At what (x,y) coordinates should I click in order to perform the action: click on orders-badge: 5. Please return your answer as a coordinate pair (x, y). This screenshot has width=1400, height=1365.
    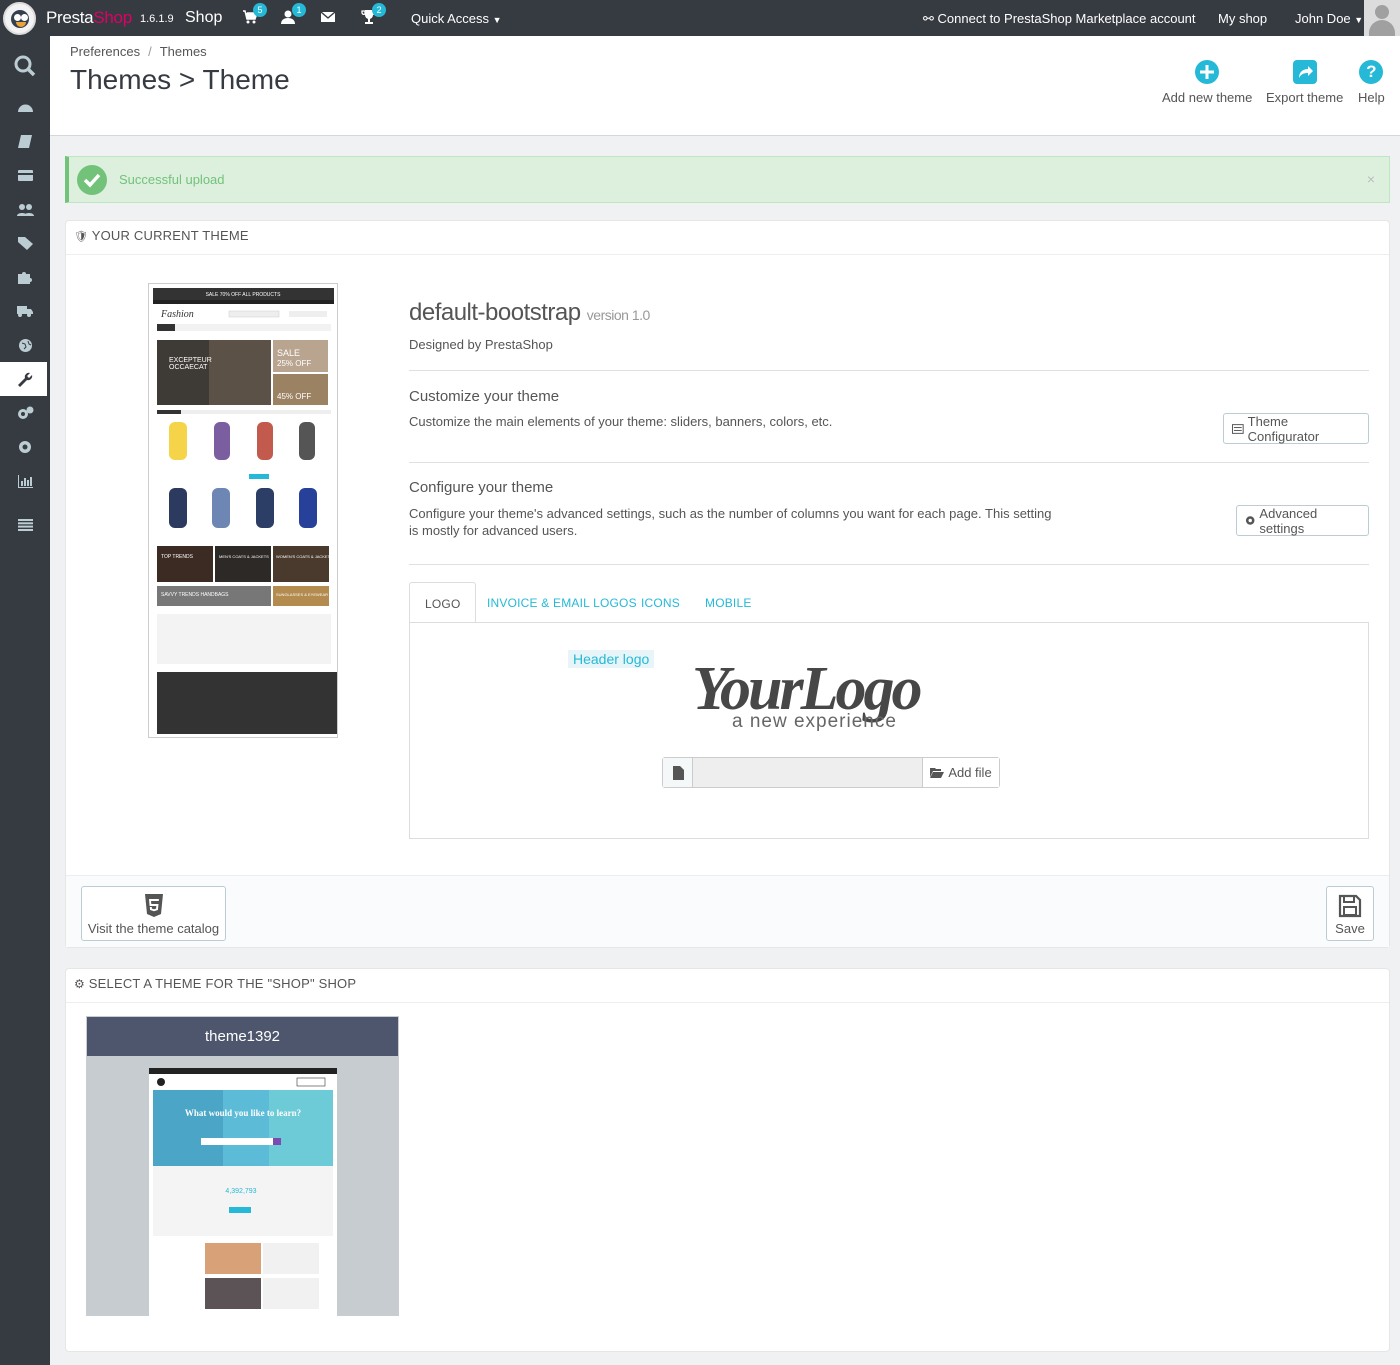
    Looking at the image, I should click on (260, 10).